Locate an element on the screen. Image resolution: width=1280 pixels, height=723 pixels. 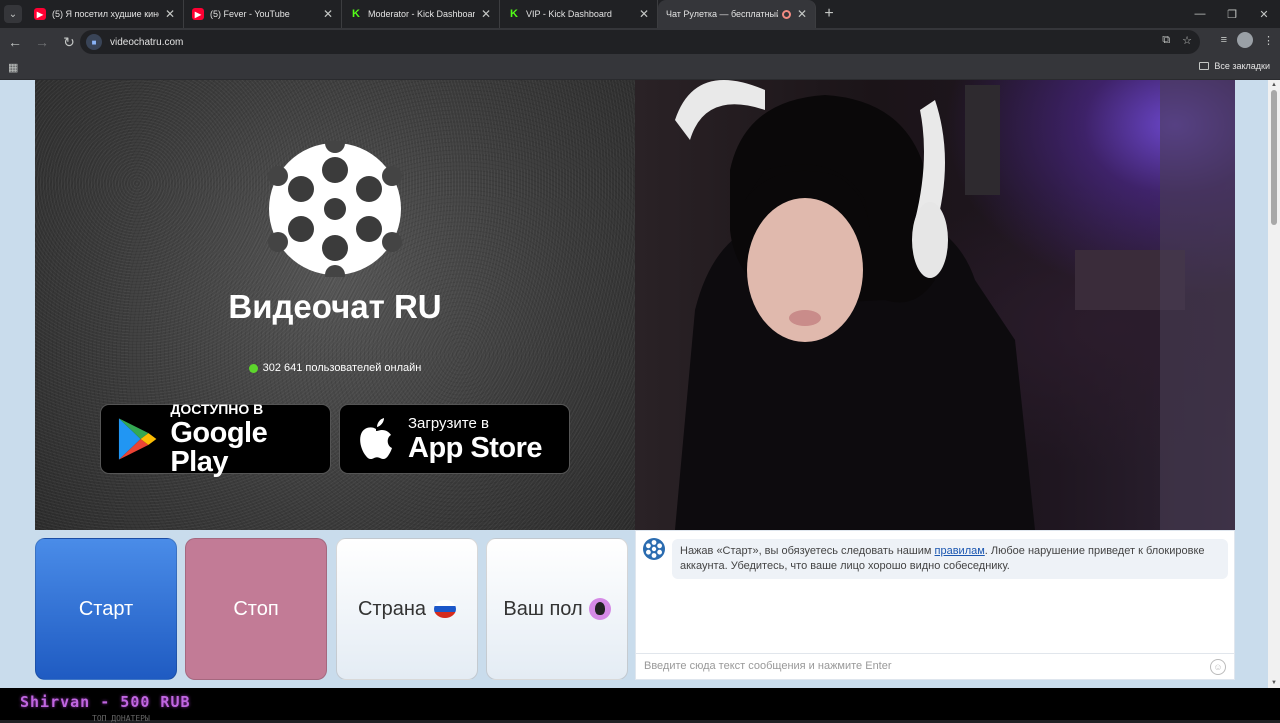
tab-1: ▶ (5) Я посетил худшие кинотеатр ✕ is located at coordinates (105, 14).